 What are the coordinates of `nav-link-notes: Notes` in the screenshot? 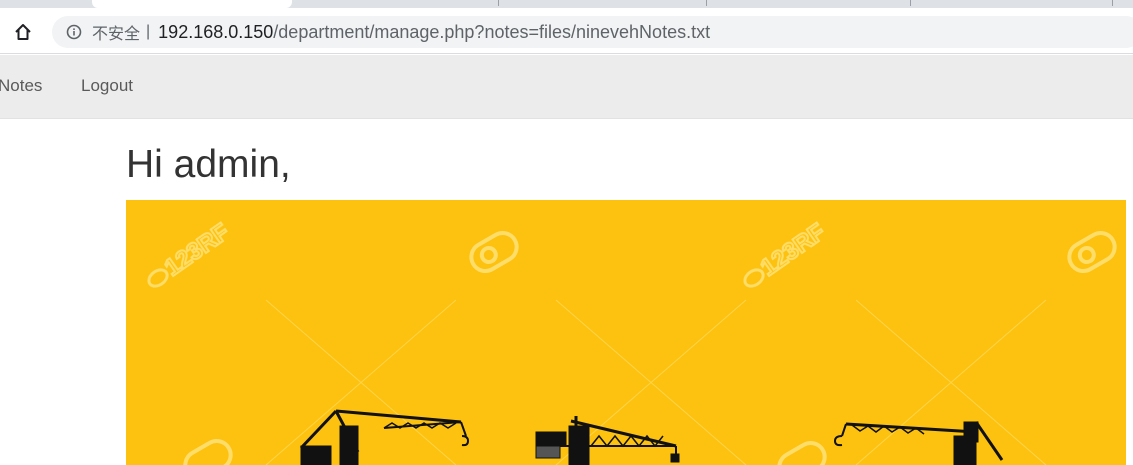 It's located at (21, 86).